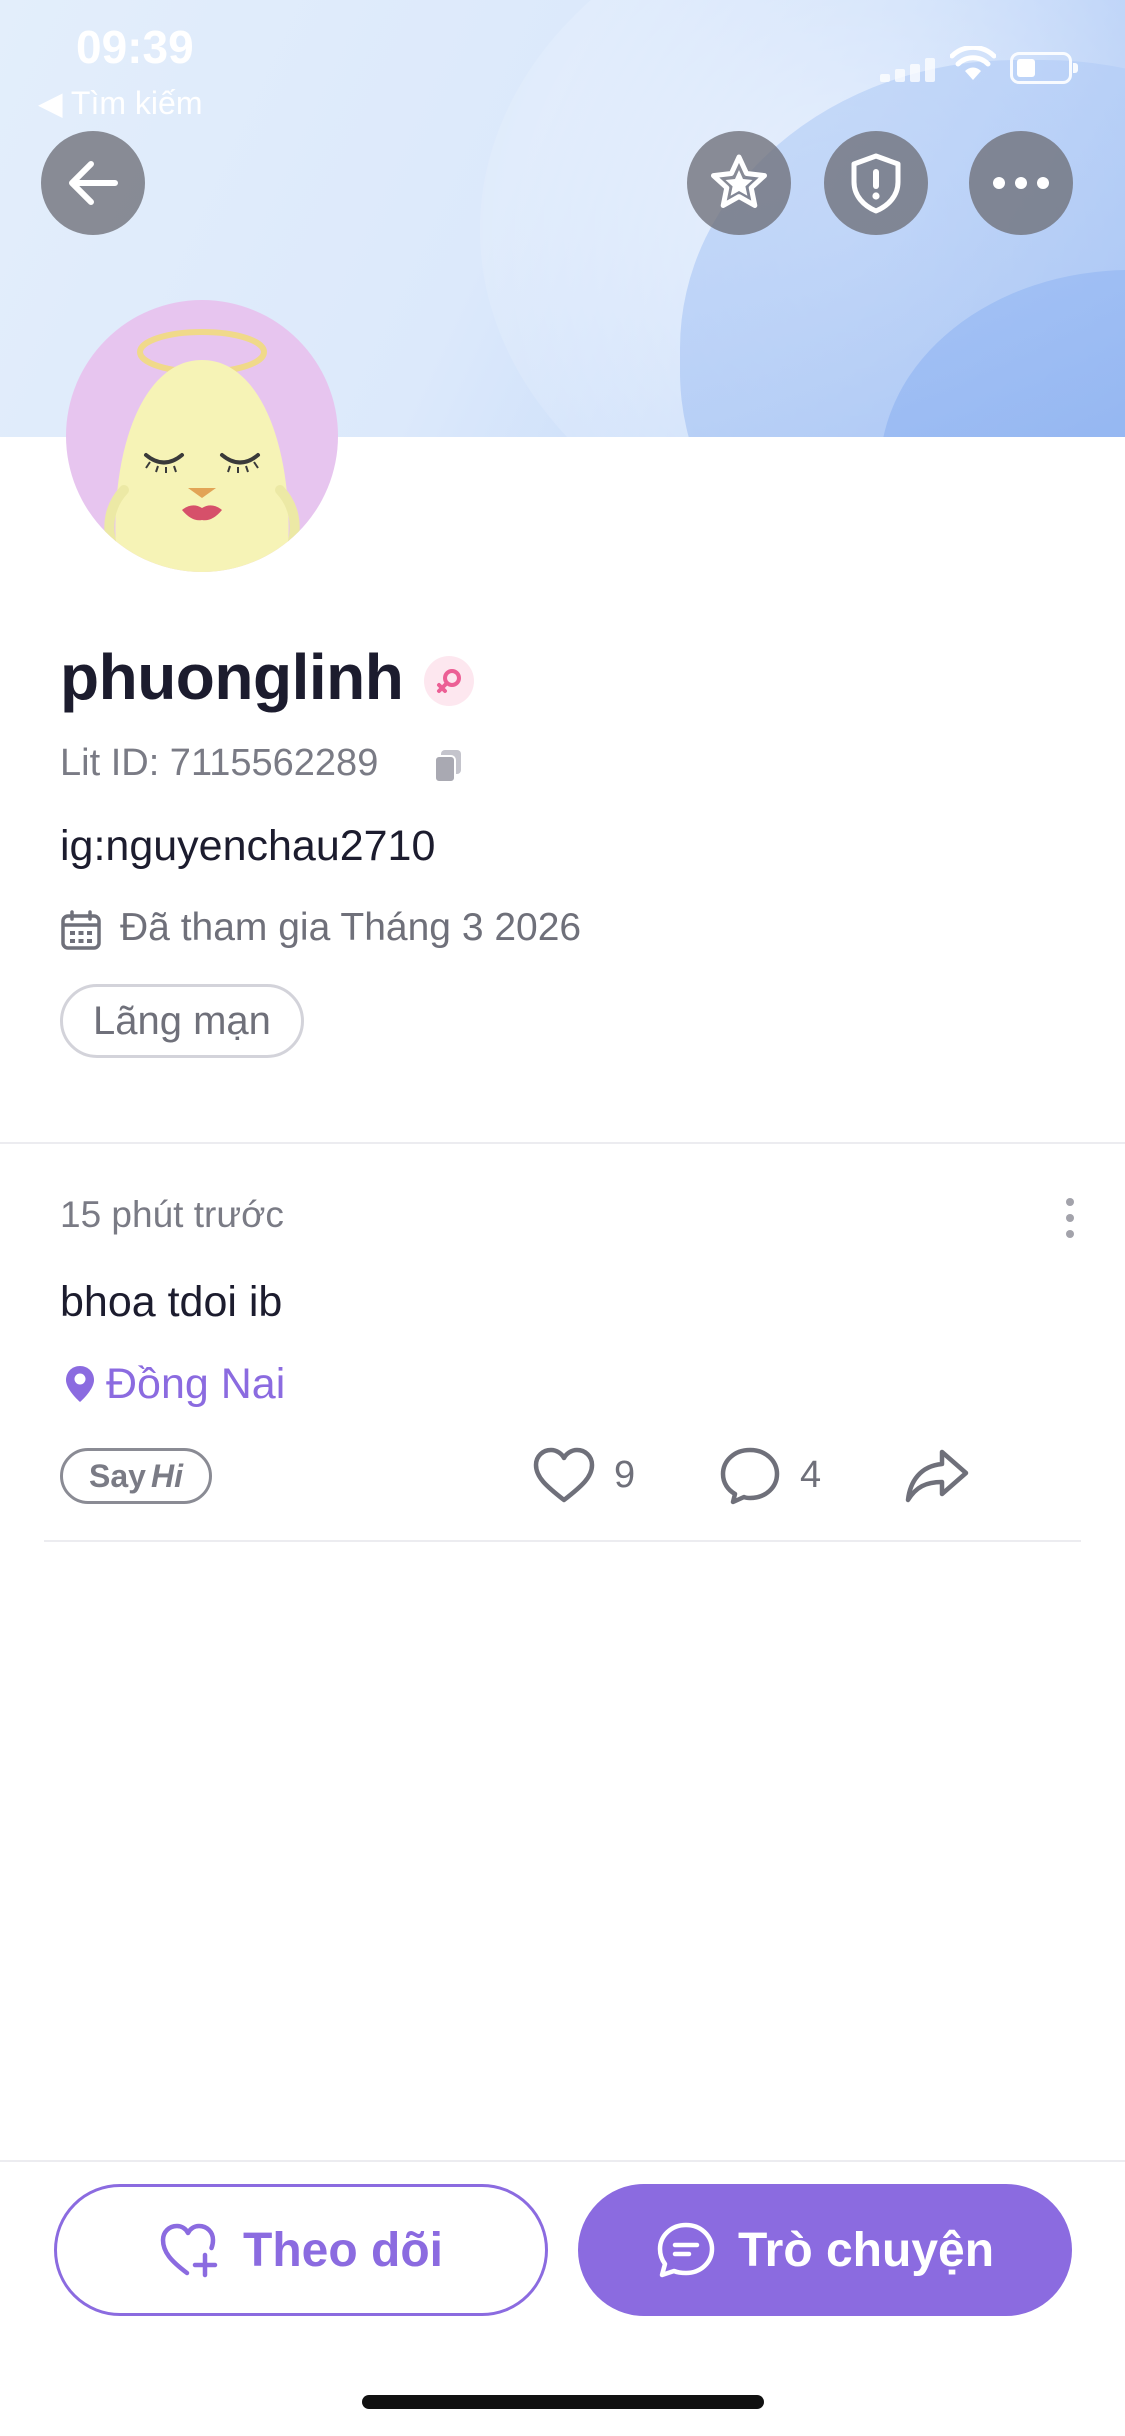 The image size is (1125, 2436). Describe the element at coordinates (189, 2250) in the screenshot. I see `heart-plus-icon` at that location.